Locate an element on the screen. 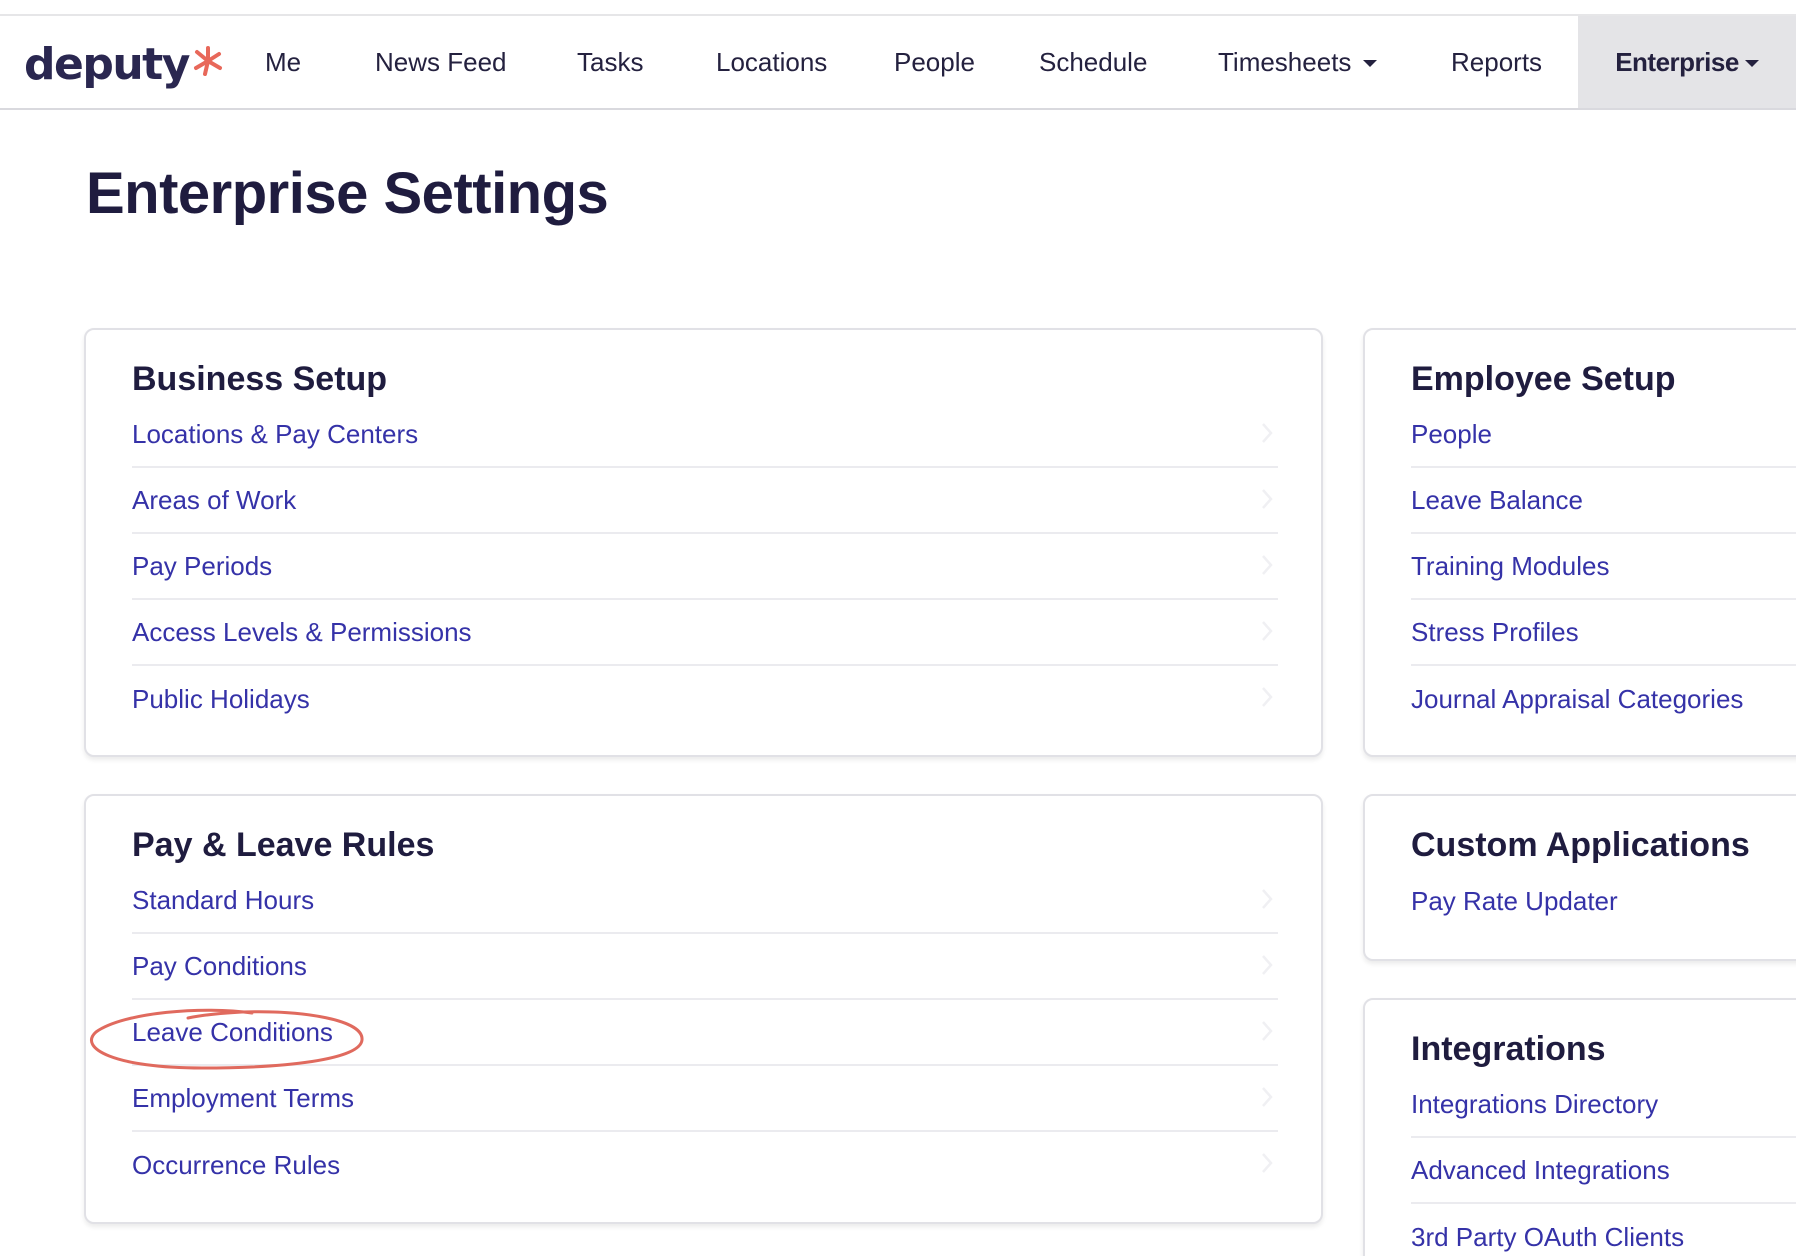  list-item: Pay Conditions is located at coordinates (705, 967).